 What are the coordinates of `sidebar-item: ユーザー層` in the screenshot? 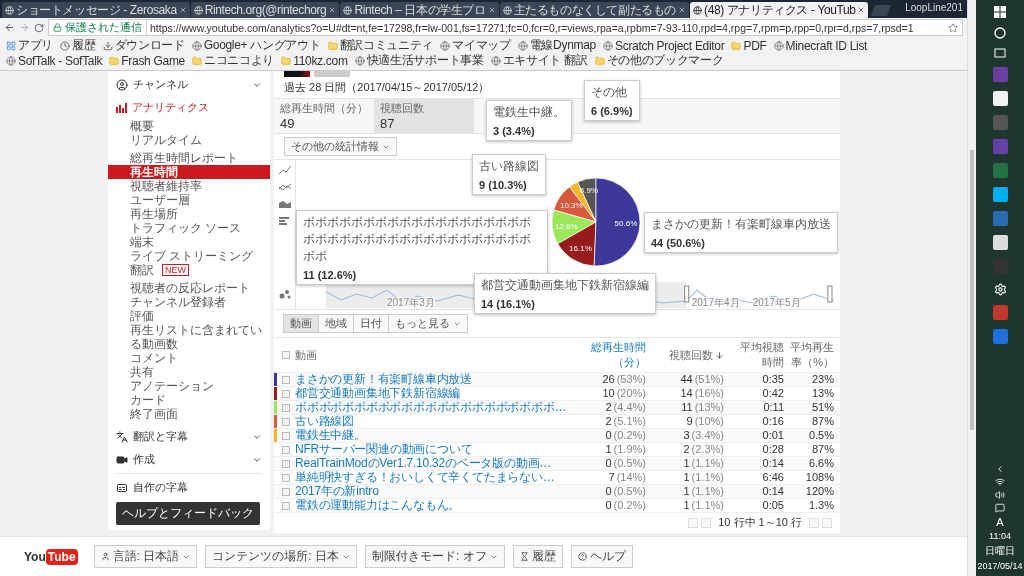 It's located at (189, 200).